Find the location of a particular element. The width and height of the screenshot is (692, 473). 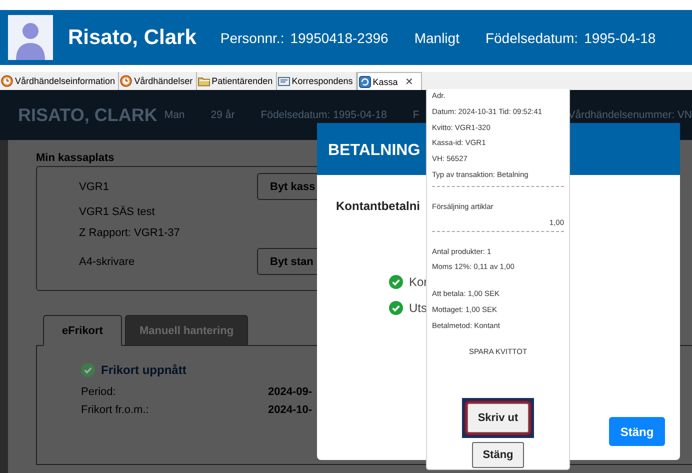

envelope-icon is located at coordinates (284, 81).